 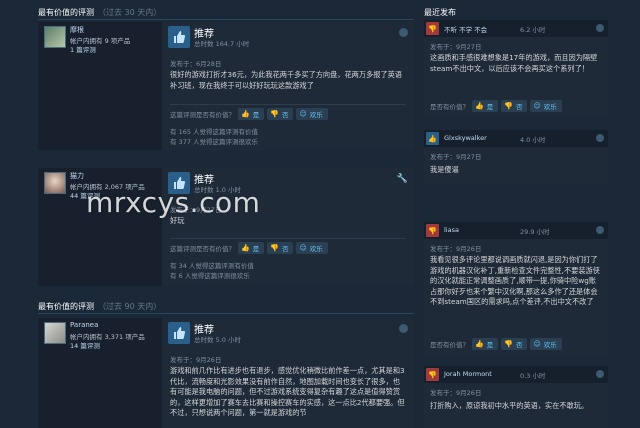 I want to click on review-date: 发布于：9月27日, so click(x=456, y=157).